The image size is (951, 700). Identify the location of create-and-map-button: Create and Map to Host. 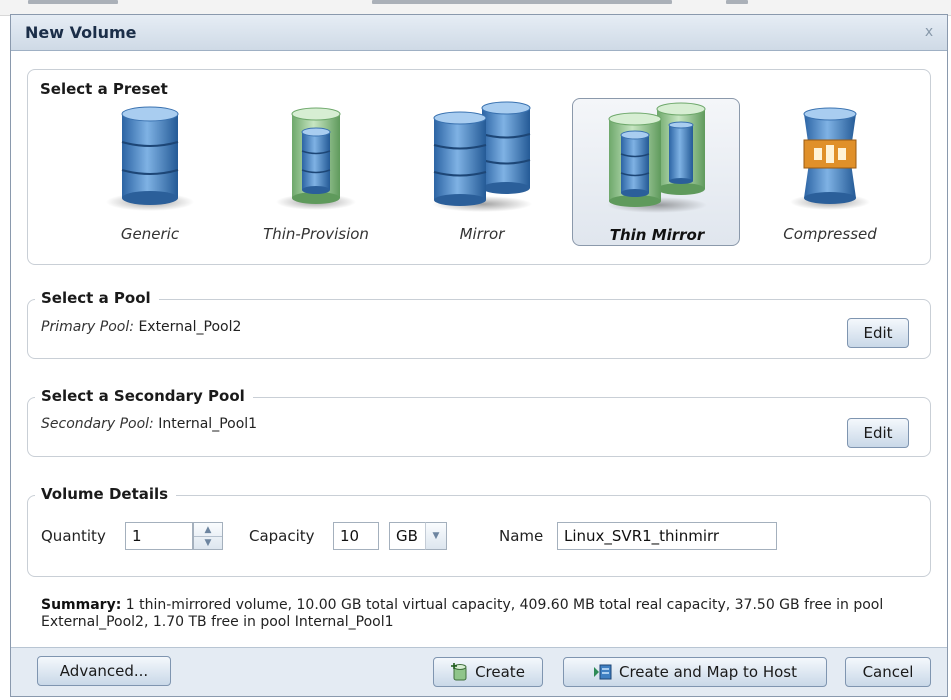
(695, 672).